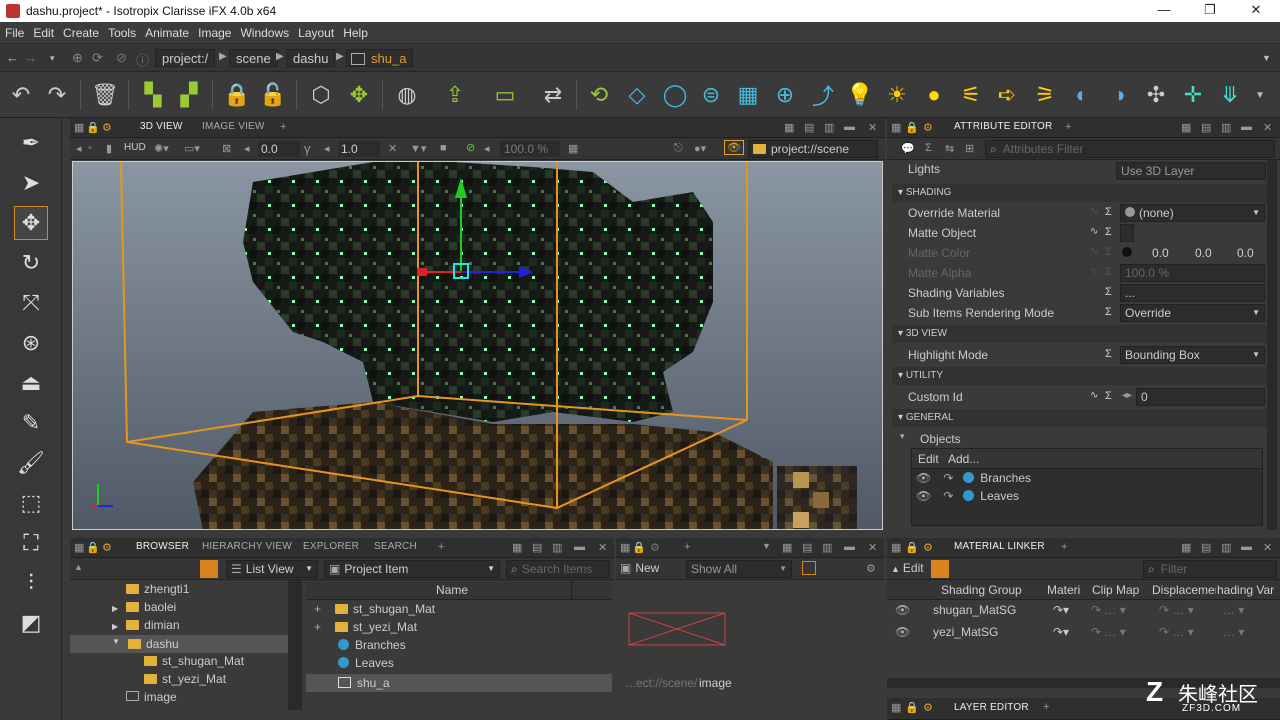 This screenshot has width=1280, height=720. Describe the element at coordinates (295, 645) in the screenshot. I see `tree-scrollbar` at that location.